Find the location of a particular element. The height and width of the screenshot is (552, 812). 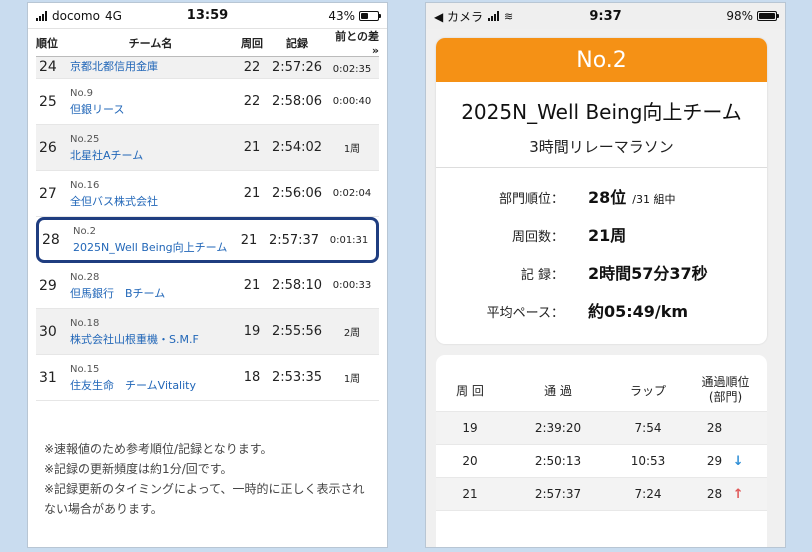

stat-record: 記 録： 2時間57分37秒 is located at coordinates (601, 271).